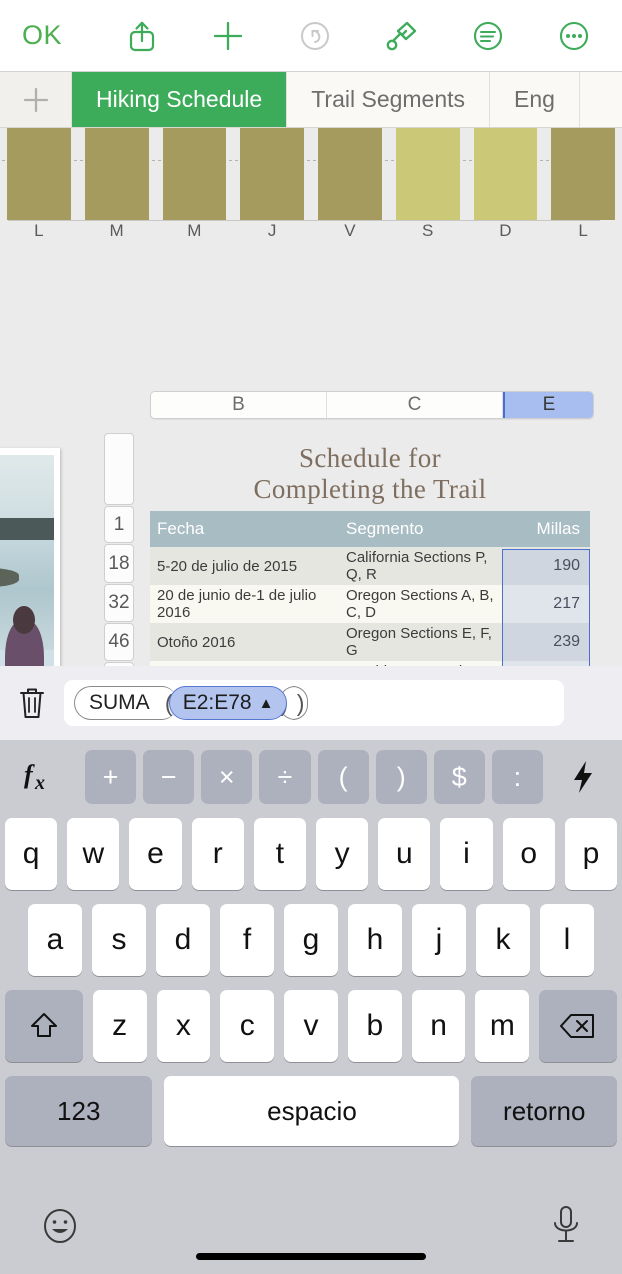 Image resolution: width=622 pixels, height=1274 pixels. I want to click on format-button, so click(401, 36).